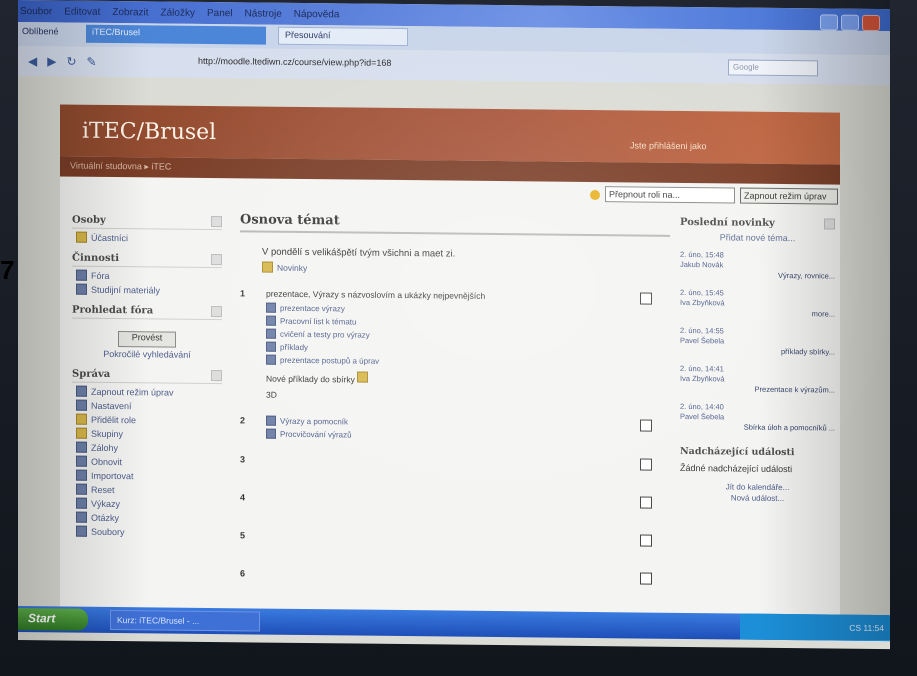 The height and width of the screenshot is (676, 917). What do you see at coordinates (468, 435) in the screenshot?
I see `resource-link: Procvičování výrazů` at bounding box center [468, 435].